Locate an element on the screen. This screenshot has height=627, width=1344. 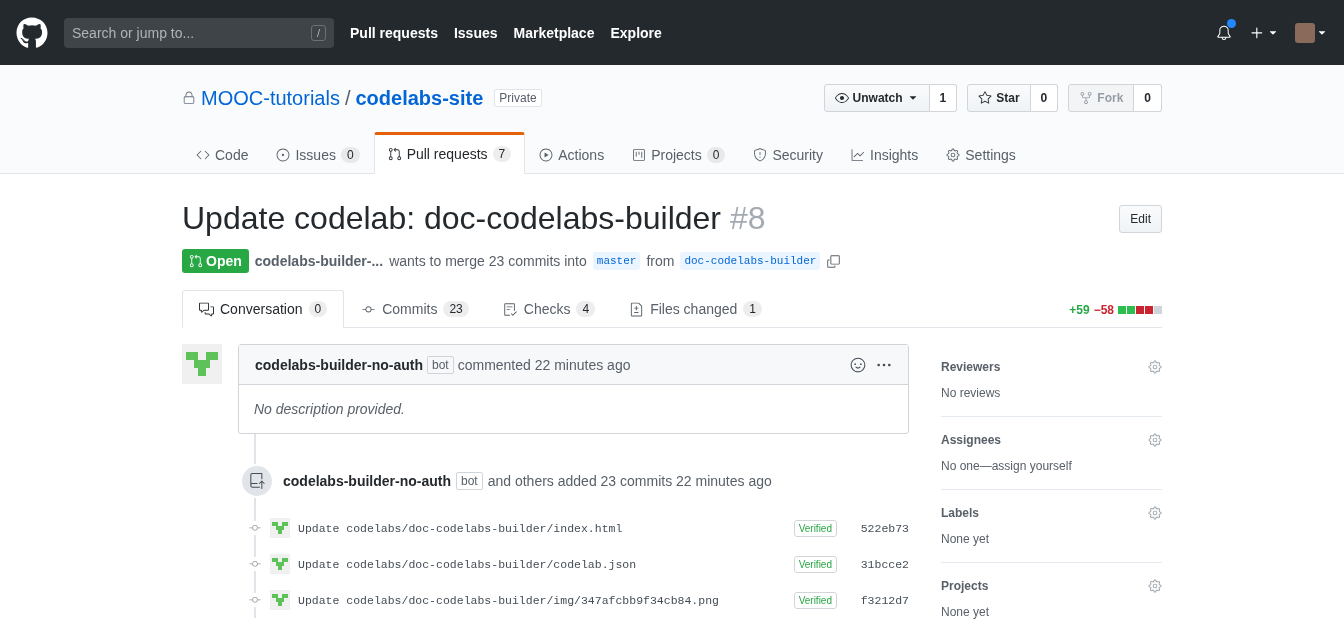
pull-request-tab: Files changed 1 is located at coordinates (695, 309).